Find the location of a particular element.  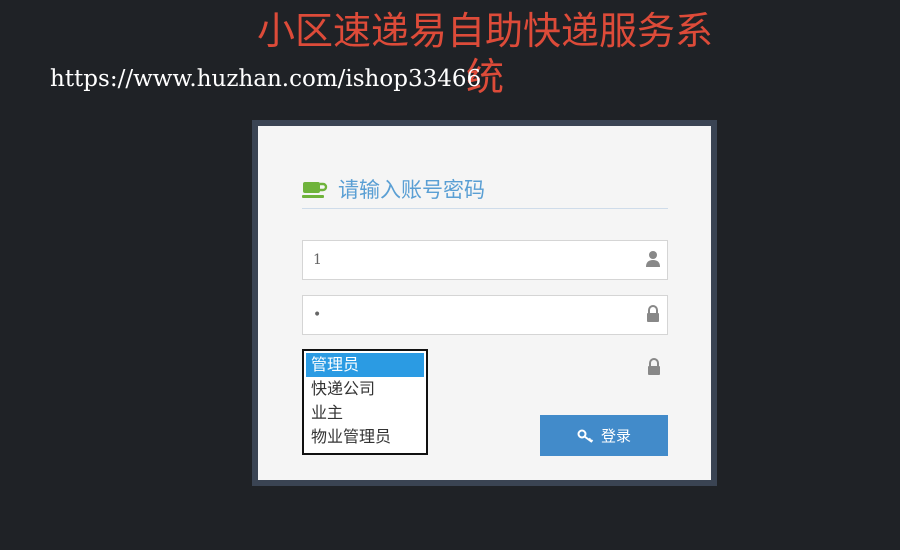

role-option-courier: 快递公司 is located at coordinates (365, 389).